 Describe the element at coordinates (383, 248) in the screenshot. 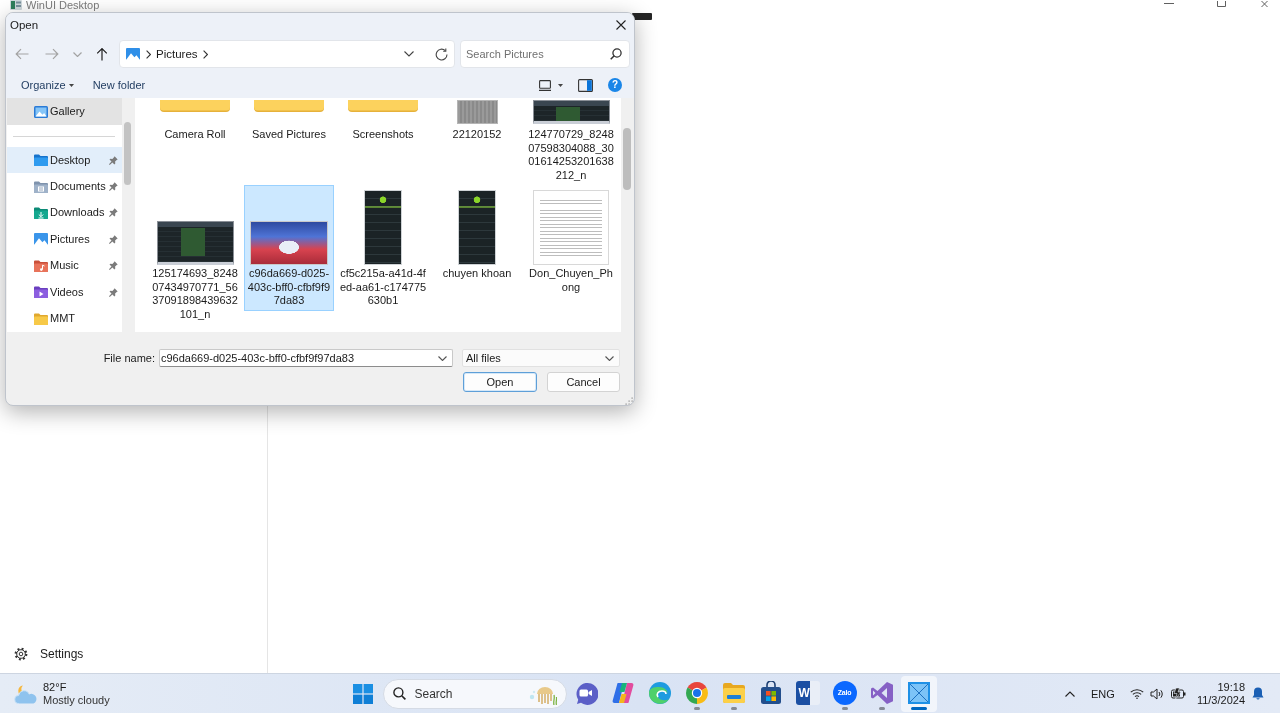

I see `file-item: cf5c215a-a41d-4f ed-aa61-c174775 630b1` at that location.